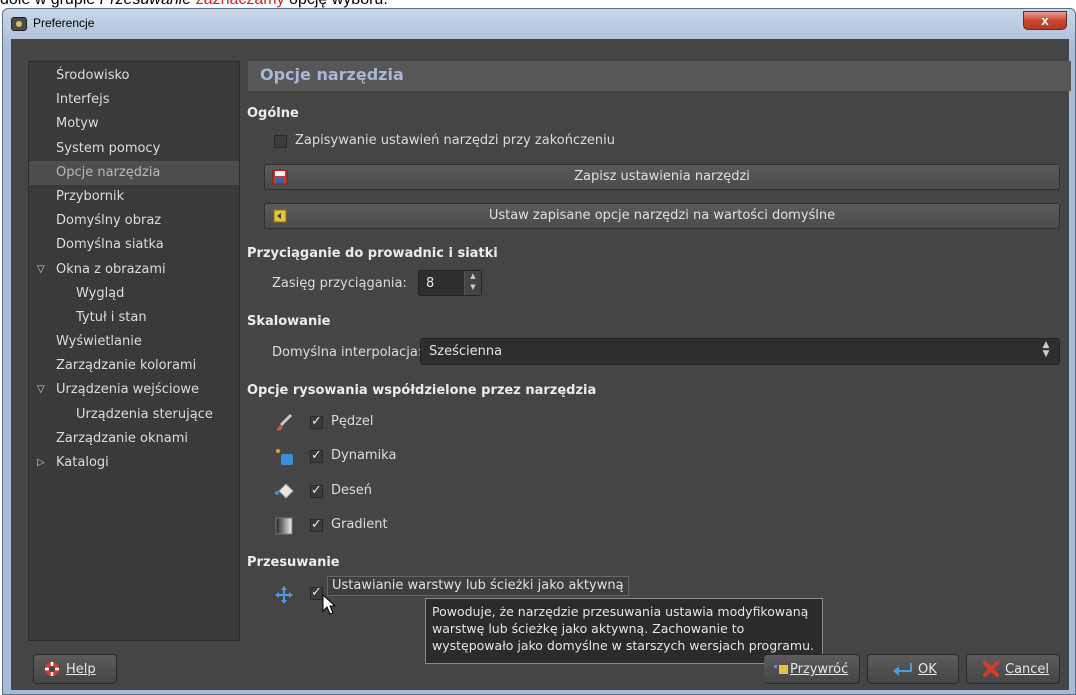 The width and height of the screenshot is (1076, 695). I want to click on tree-item-urzadzenia-sterujace: Urządzenia sterujące, so click(134, 415).